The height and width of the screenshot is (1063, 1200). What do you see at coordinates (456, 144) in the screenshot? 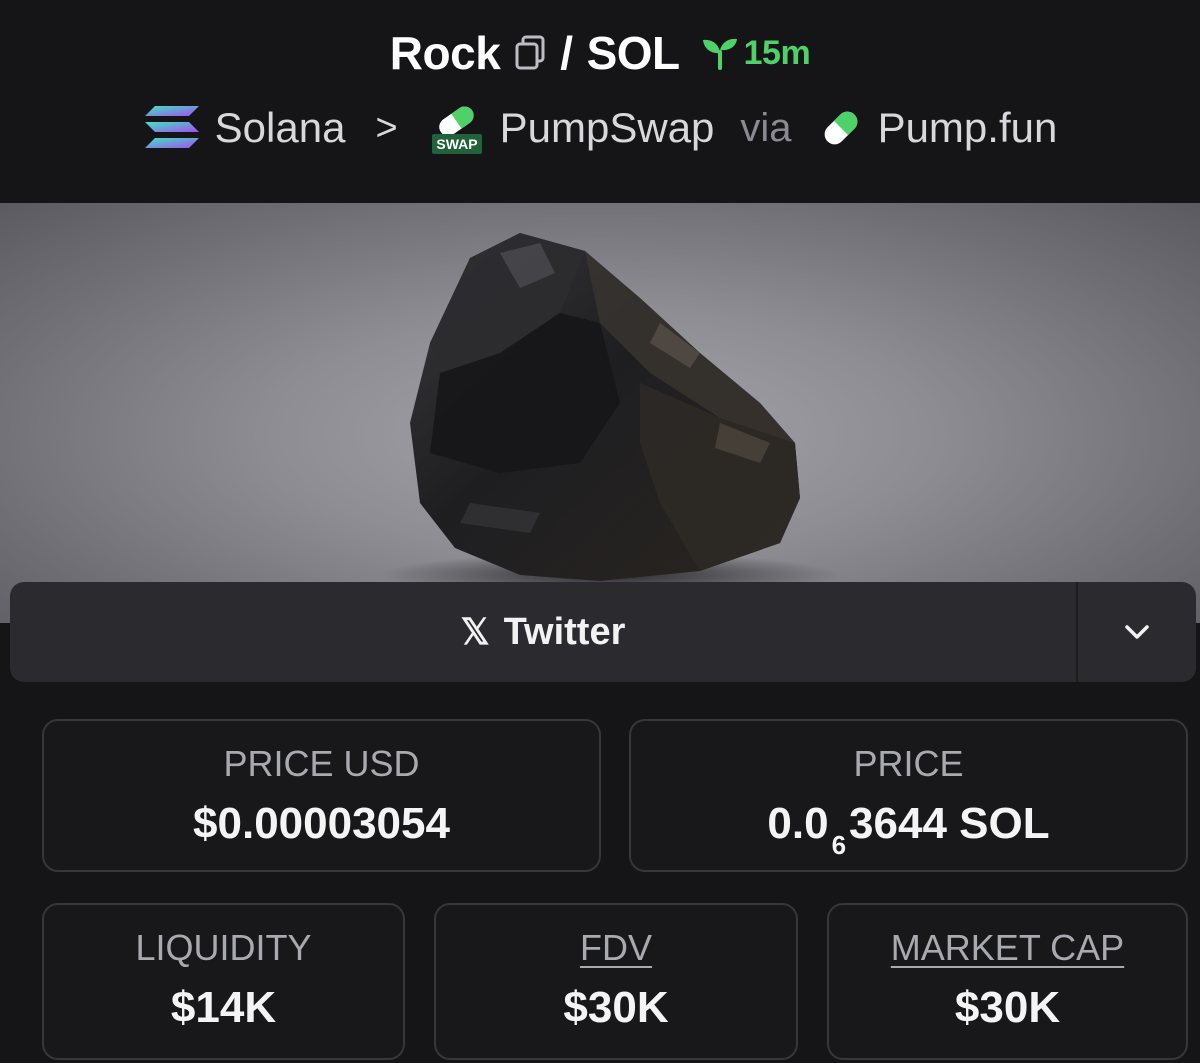
I see `pumpswap-badge-text: SWAP` at bounding box center [456, 144].